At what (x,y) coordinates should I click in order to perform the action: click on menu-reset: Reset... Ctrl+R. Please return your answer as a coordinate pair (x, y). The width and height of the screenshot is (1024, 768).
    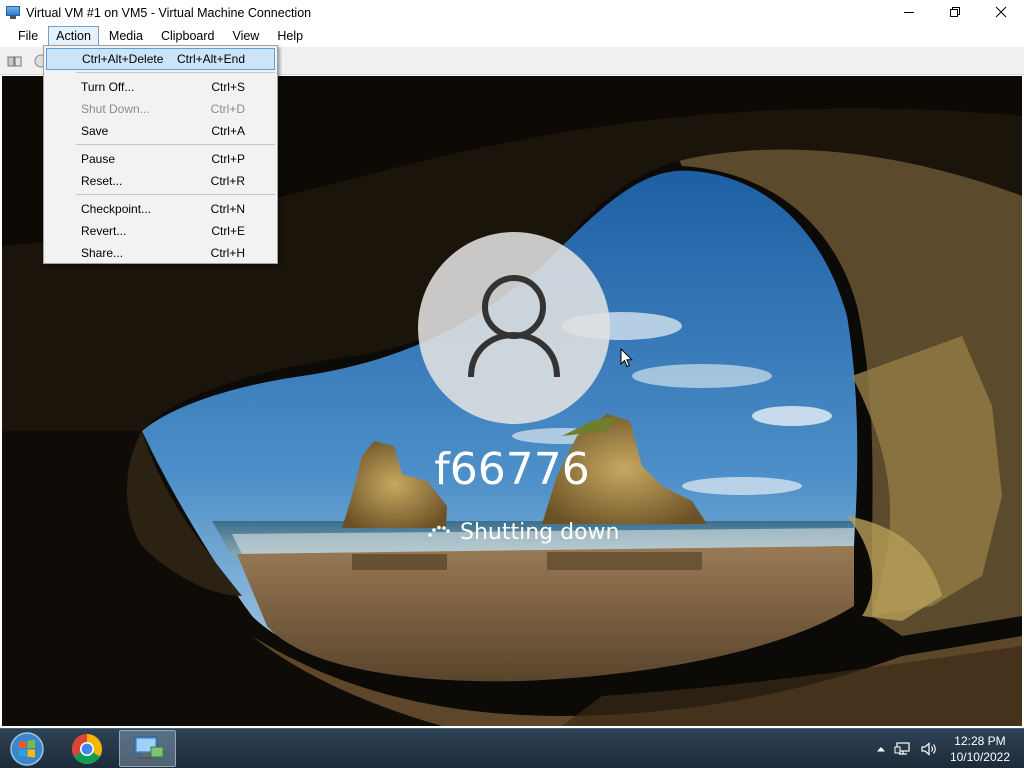
    Looking at the image, I should click on (160, 181).